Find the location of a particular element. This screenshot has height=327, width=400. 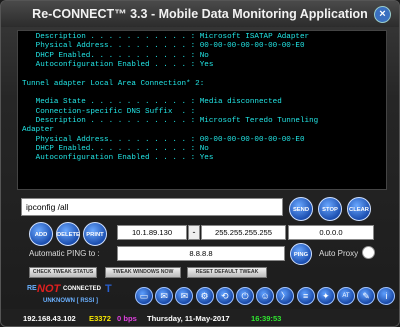

info-icon: i is located at coordinates (386, 296).